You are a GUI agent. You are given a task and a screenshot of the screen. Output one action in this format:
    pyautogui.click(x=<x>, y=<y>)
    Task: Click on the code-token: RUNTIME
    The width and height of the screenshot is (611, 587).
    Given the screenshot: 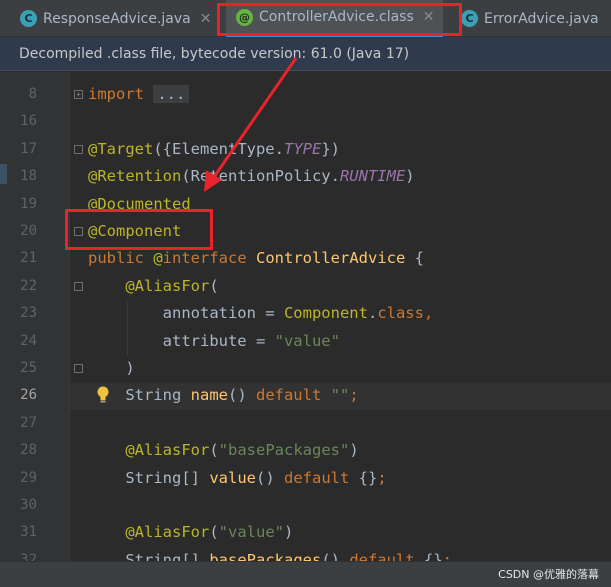 What is the action you would take?
    pyautogui.click(x=372, y=176)
    